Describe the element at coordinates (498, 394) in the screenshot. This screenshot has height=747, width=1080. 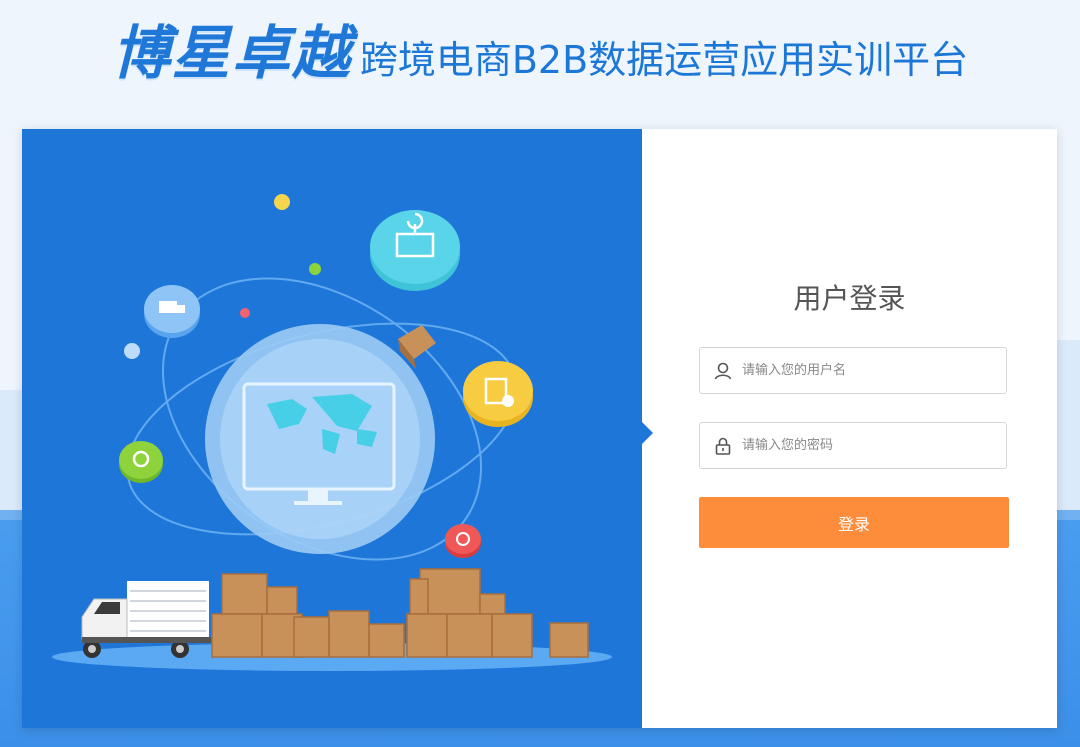
I see `checklist-icon` at that location.